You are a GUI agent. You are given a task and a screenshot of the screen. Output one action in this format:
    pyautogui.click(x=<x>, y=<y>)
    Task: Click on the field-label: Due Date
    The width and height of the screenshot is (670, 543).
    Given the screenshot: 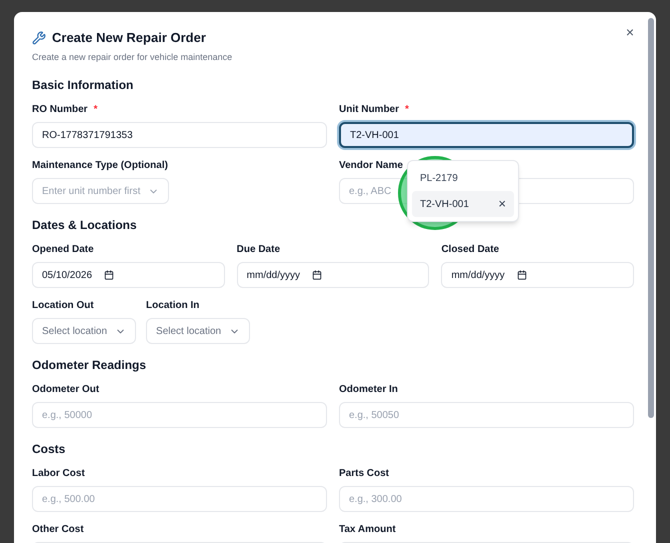 What is the action you would take?
    pyautogui.click(x=258, y=249)
    